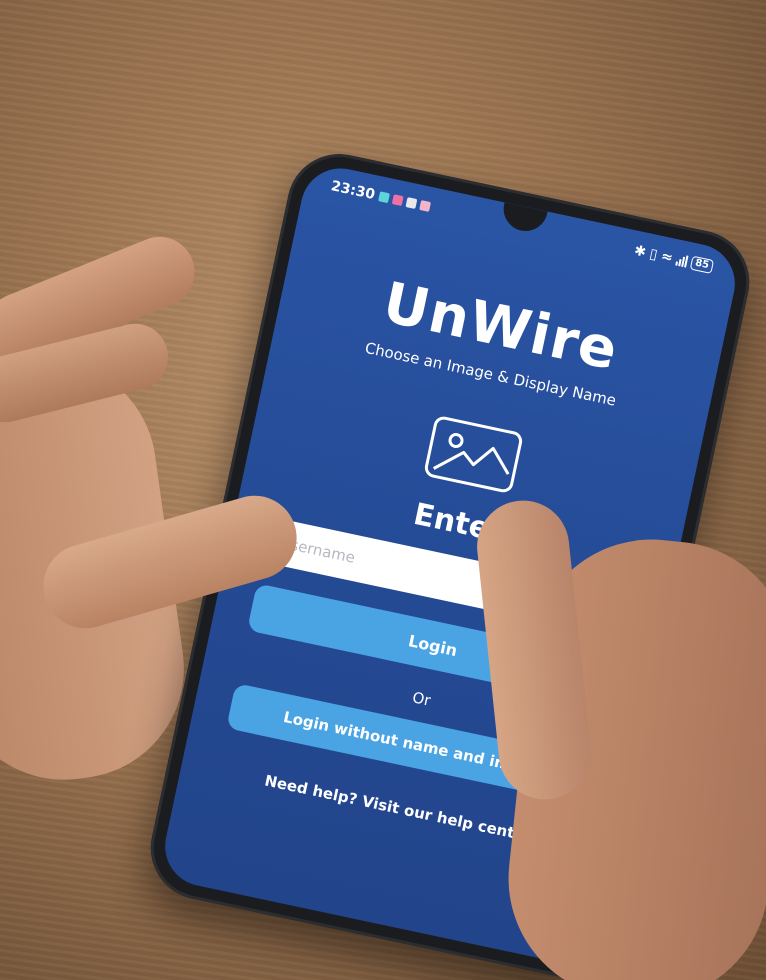 Image resolution: width=766 pixels, height=980 pixels. I want to click on status-left: 23:30, so click(381, 196).